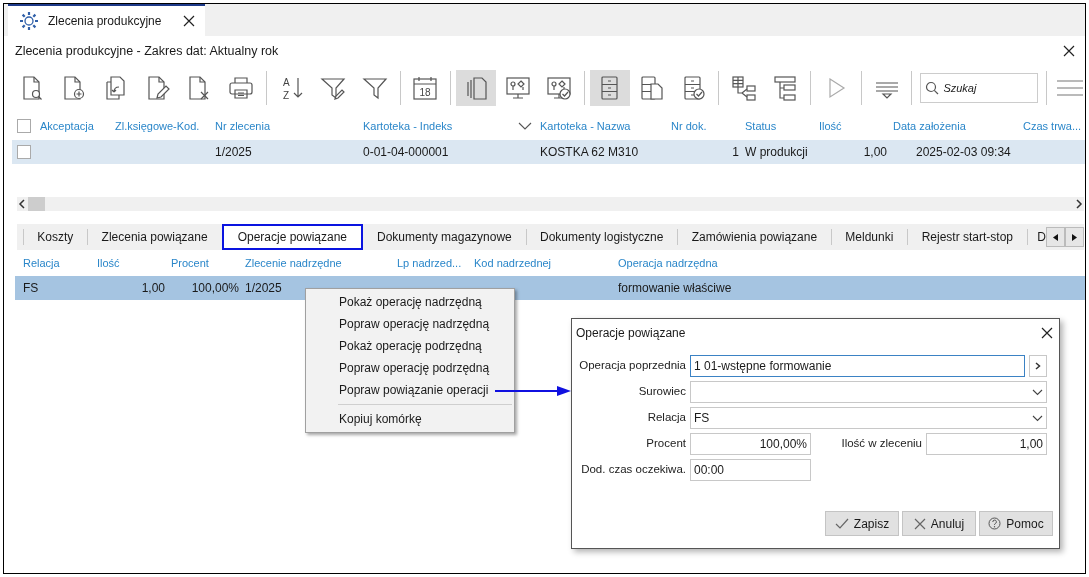  I want to click on toolbar-button: A Z, so click(291, 88).